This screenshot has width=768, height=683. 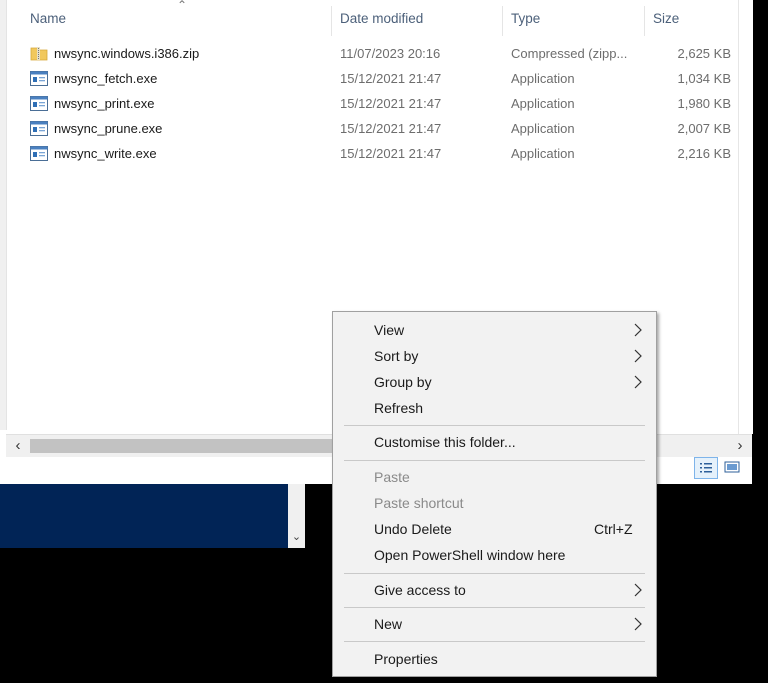 I want to click on menu-item-sort-by: Sort by, so click(x=494, y=356).